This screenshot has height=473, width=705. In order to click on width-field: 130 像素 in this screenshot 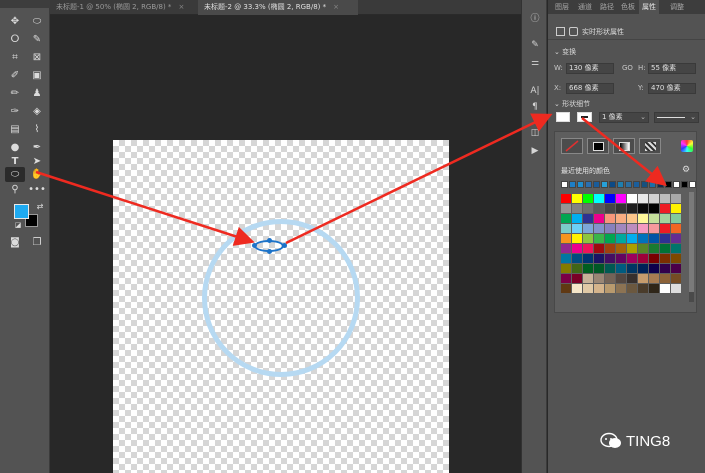, I will do `click(590, 68)`.